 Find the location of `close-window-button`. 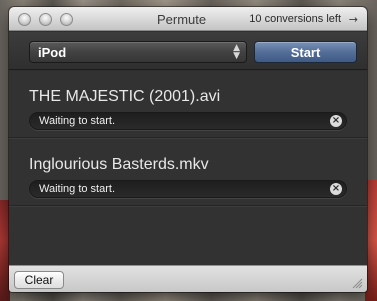

close-window-button is located at coordinates (24, 19).